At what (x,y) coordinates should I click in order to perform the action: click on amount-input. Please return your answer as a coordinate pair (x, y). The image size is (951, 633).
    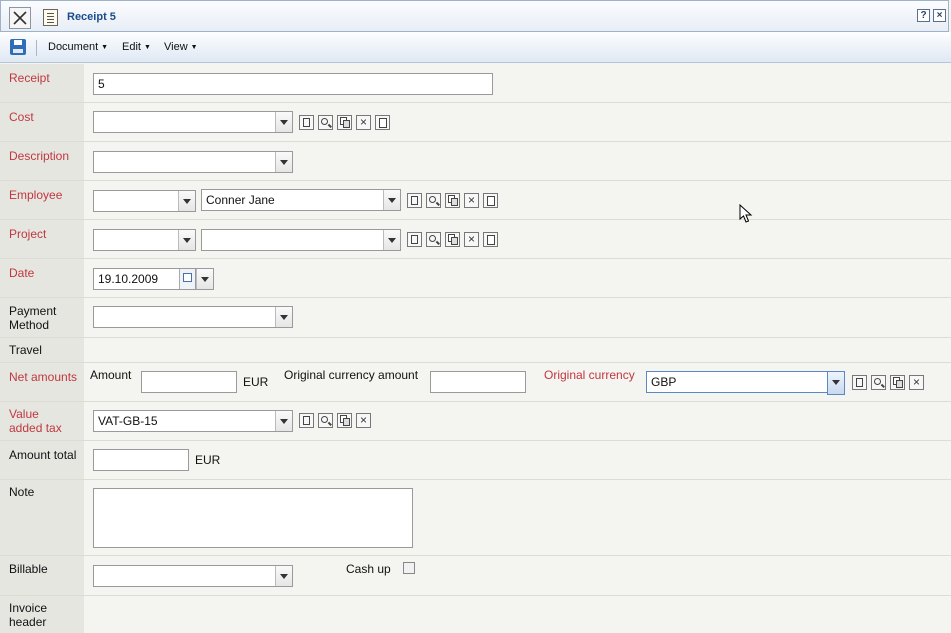
    Looking at the image, I should click on (189, 382).